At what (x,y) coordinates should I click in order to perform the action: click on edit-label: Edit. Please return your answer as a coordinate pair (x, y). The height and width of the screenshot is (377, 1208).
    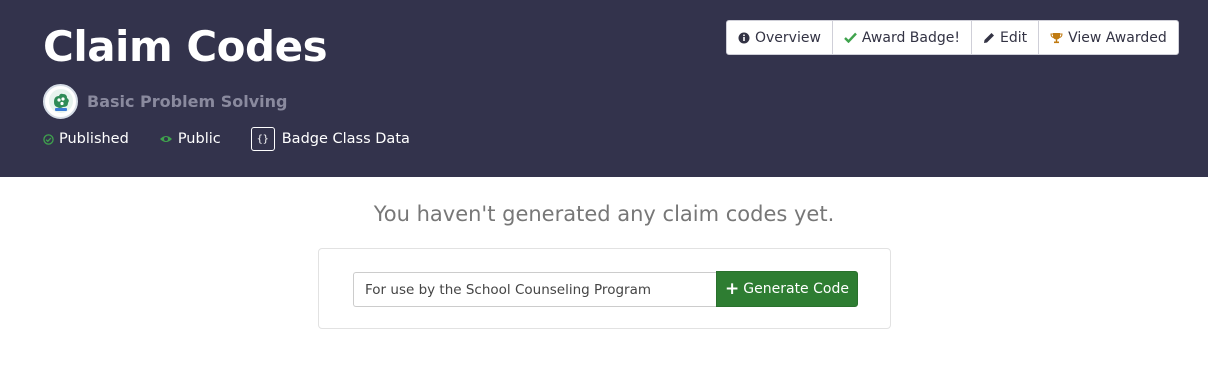
    Looking at the image, I should click on (1014, 37).